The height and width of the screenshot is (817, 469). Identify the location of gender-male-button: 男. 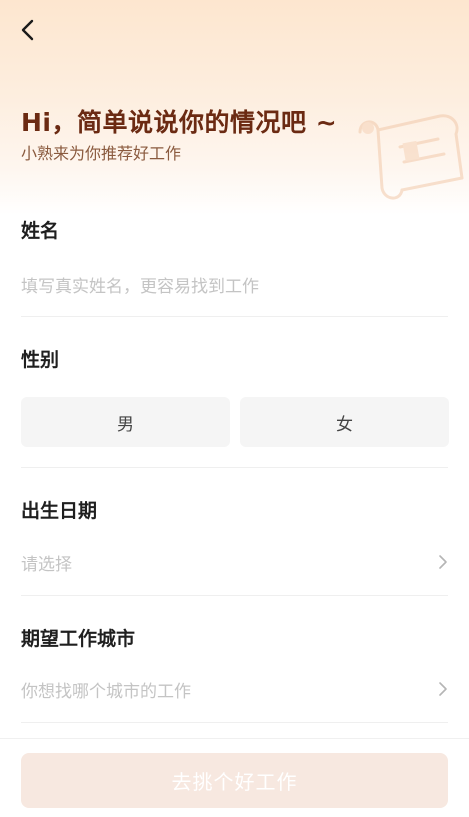
(125, 422).